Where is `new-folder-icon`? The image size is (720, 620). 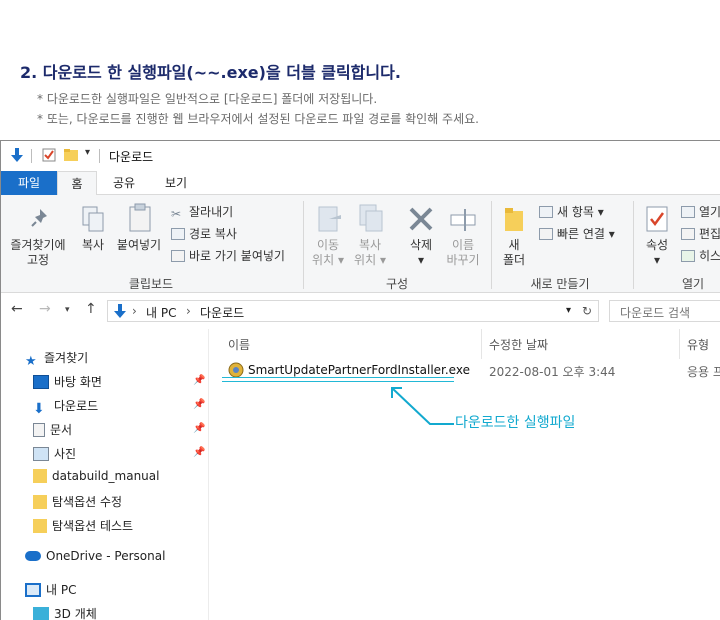
new-folder-icon is located at coordinates (71, 155).